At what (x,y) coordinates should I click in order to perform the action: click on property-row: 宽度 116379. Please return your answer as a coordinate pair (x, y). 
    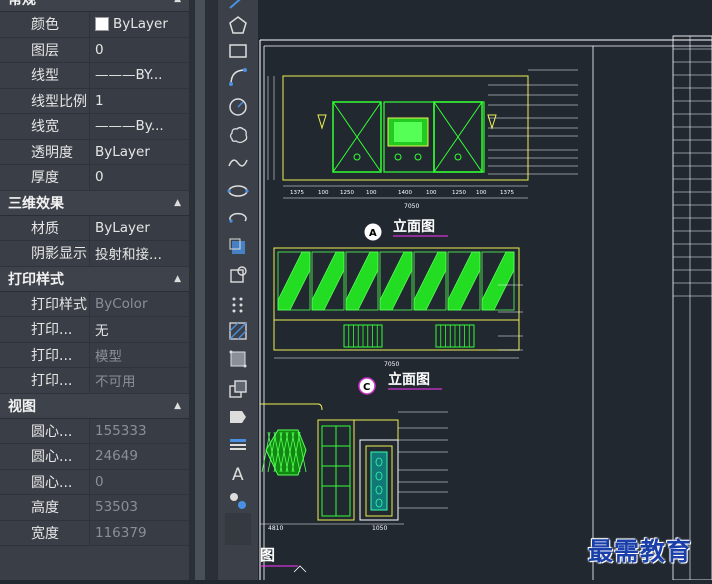
    Looking at the image, I should click on (94, 533).